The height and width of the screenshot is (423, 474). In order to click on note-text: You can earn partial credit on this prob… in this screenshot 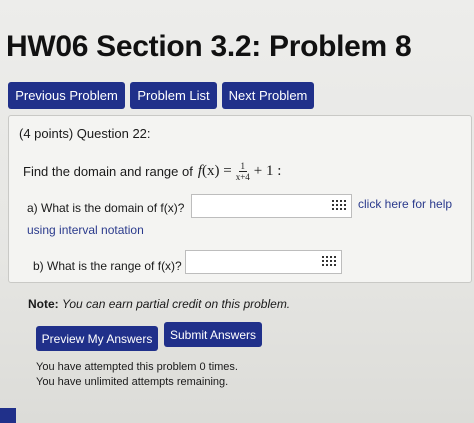, I will do `click(176, 304)`.